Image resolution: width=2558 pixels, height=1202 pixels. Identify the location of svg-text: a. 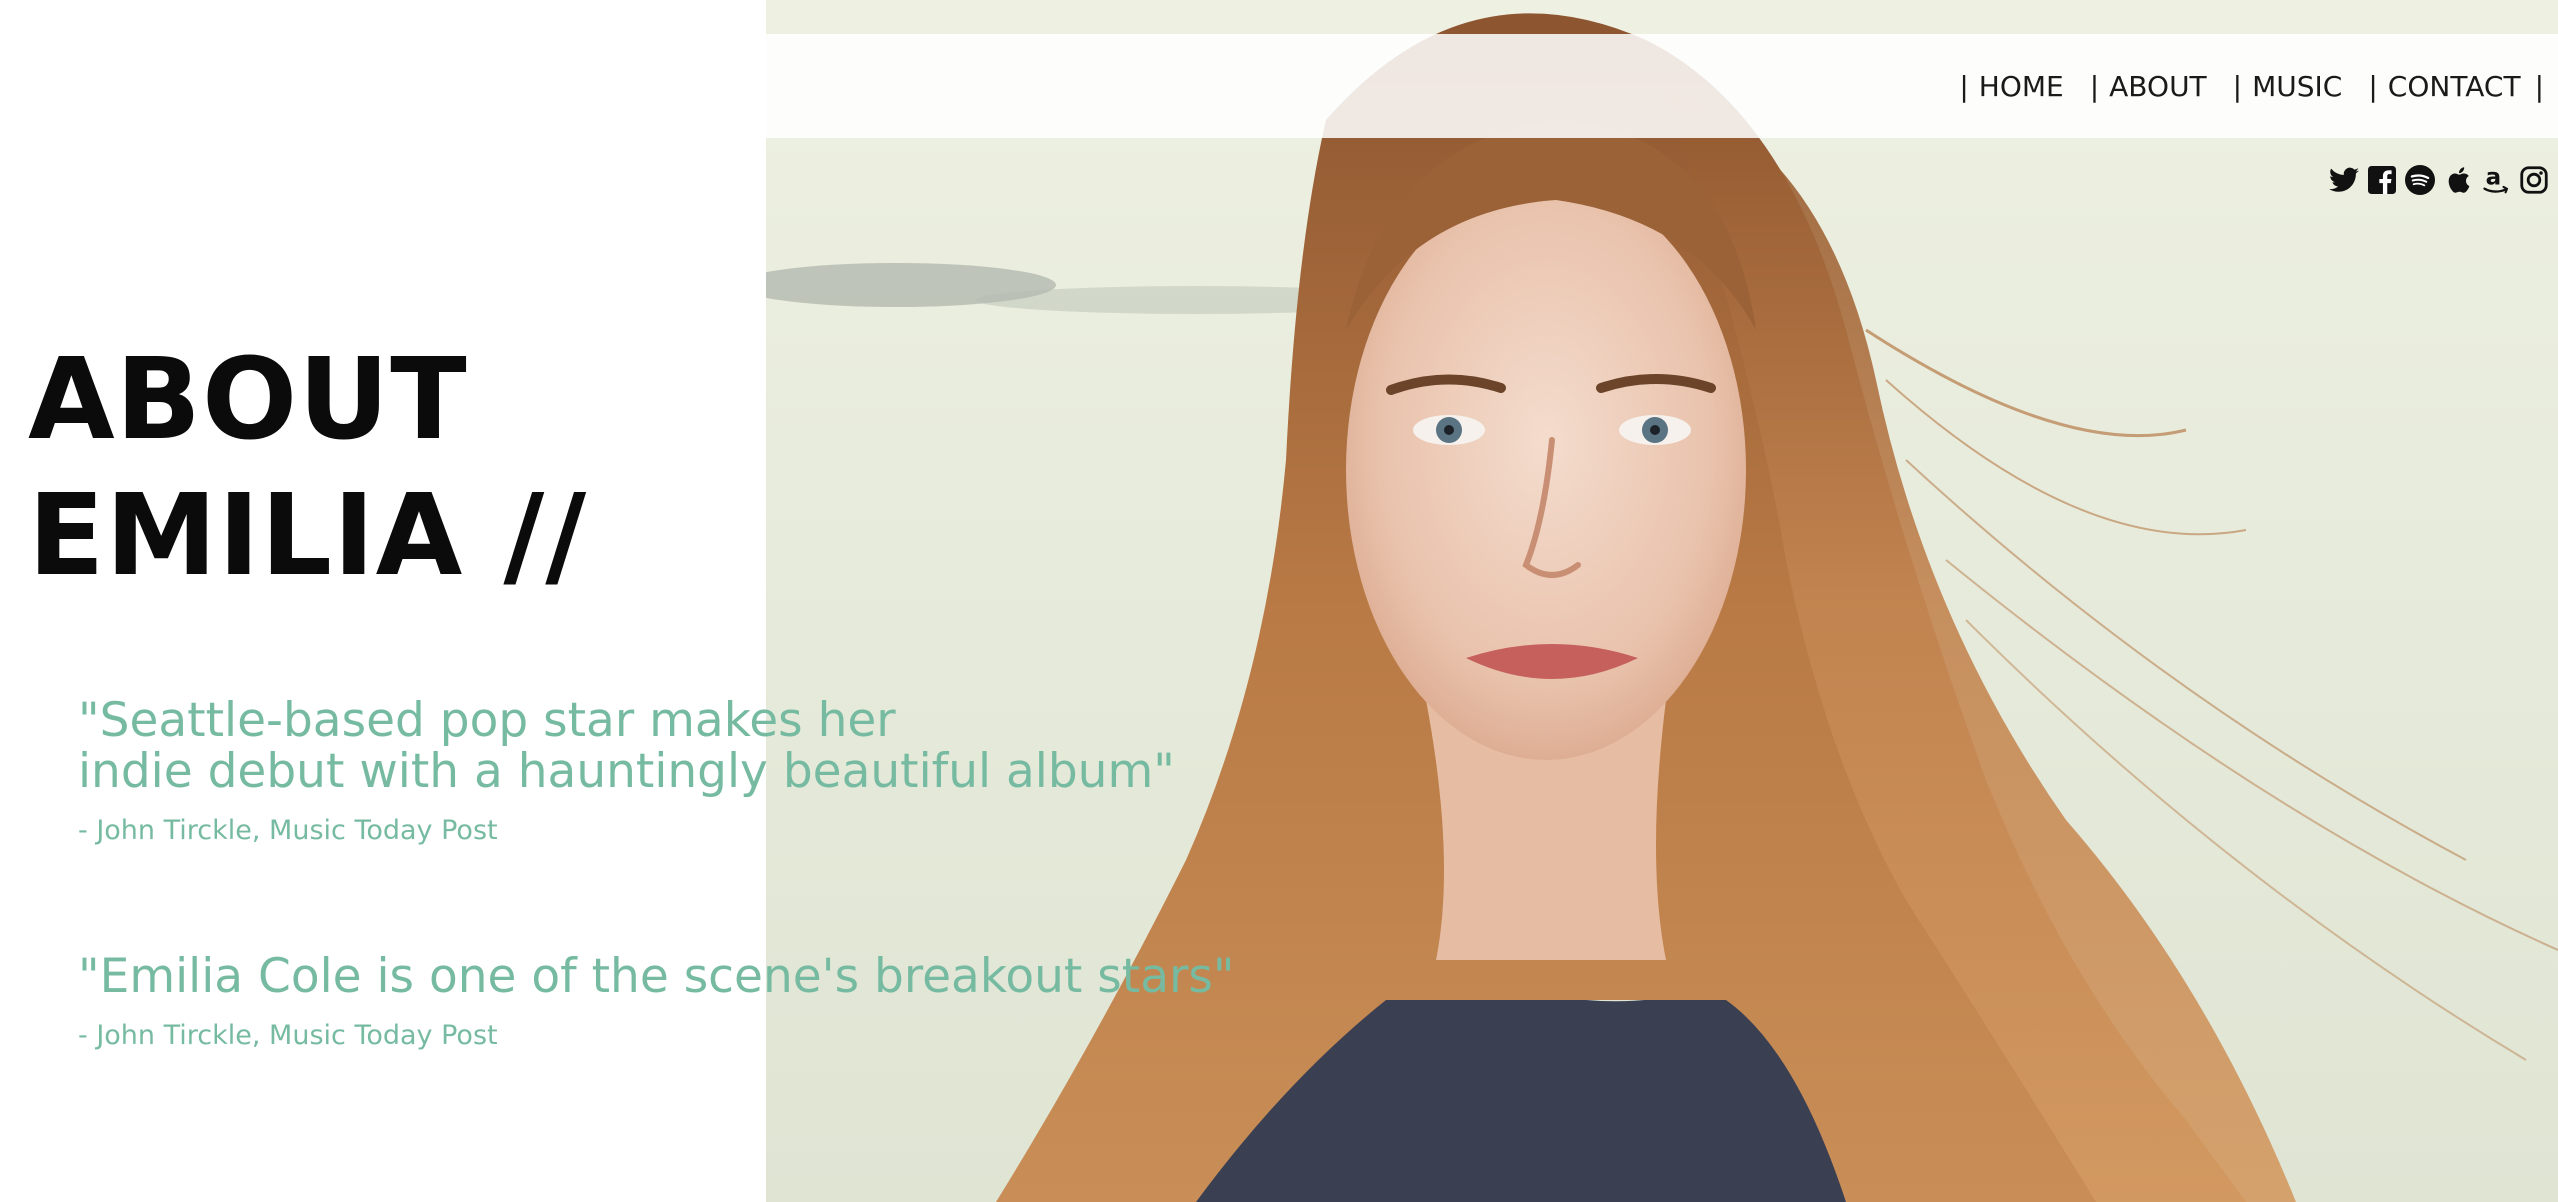
(2494, 178).